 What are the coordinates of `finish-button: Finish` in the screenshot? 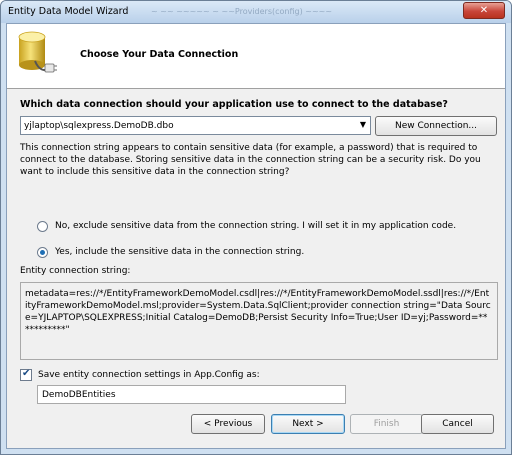 It's located at (386, 424).